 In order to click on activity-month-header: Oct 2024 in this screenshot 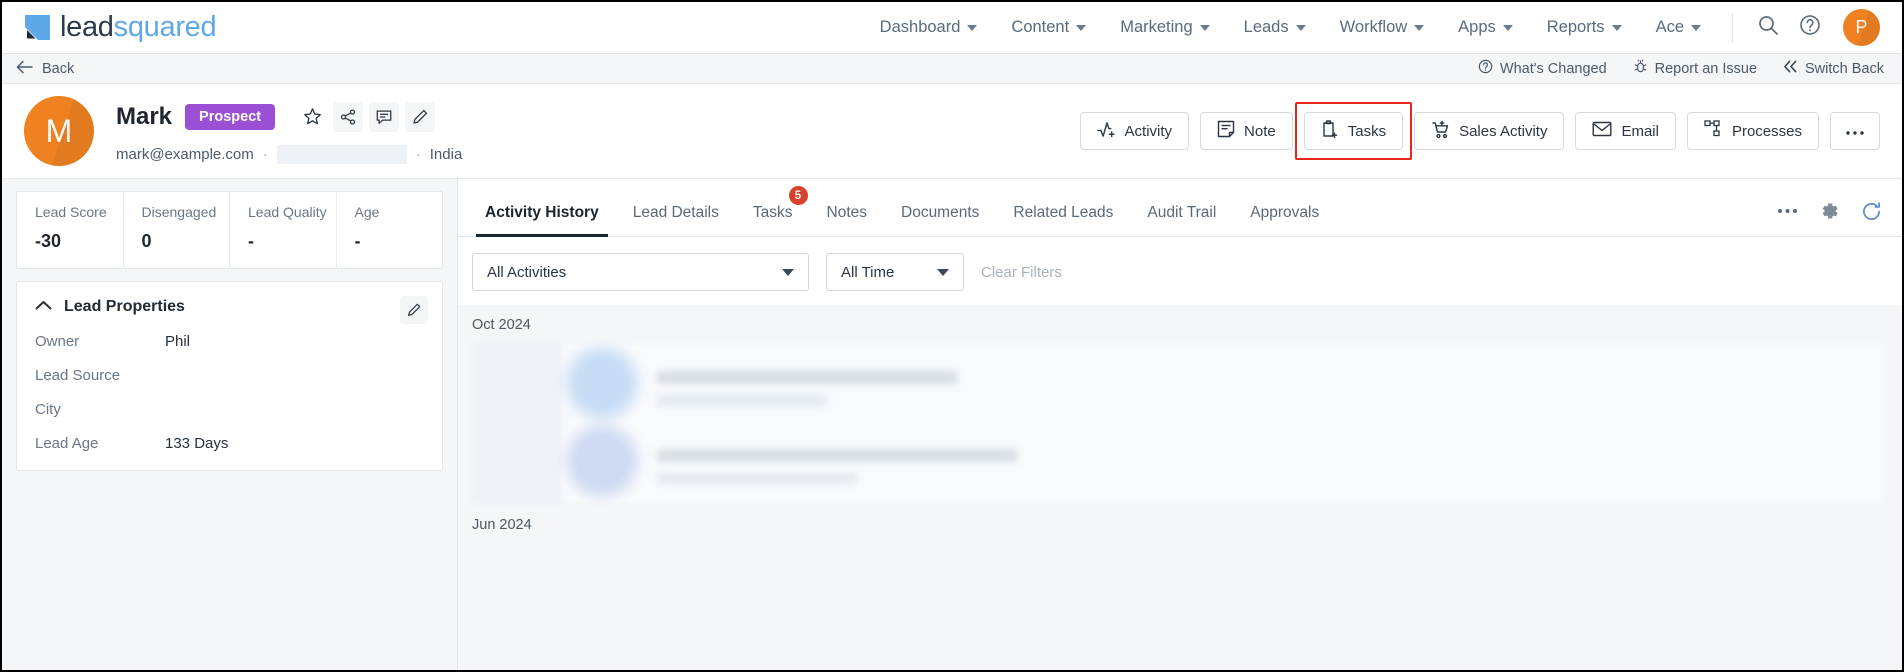, I will do `click(501, 325)`.